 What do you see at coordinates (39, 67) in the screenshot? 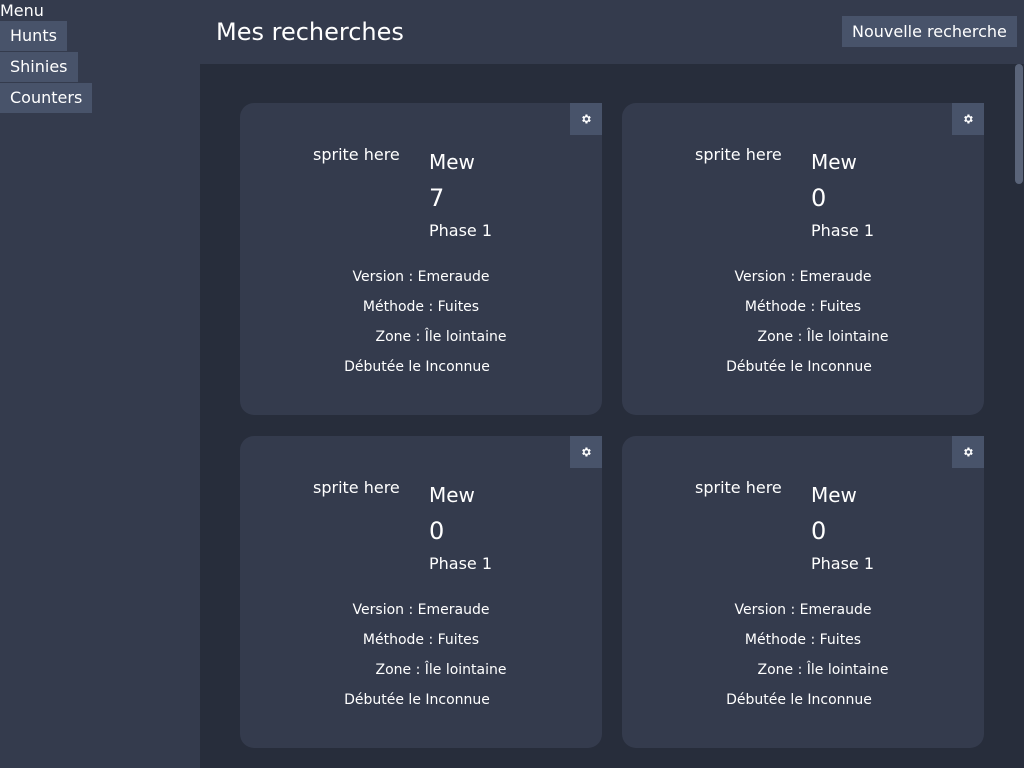
I see `nav-shinies-button: Shinies` at bounding box center [39, 67].